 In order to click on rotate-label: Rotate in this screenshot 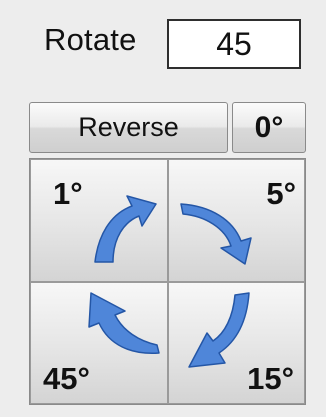, I will do `click(90, 39)`.